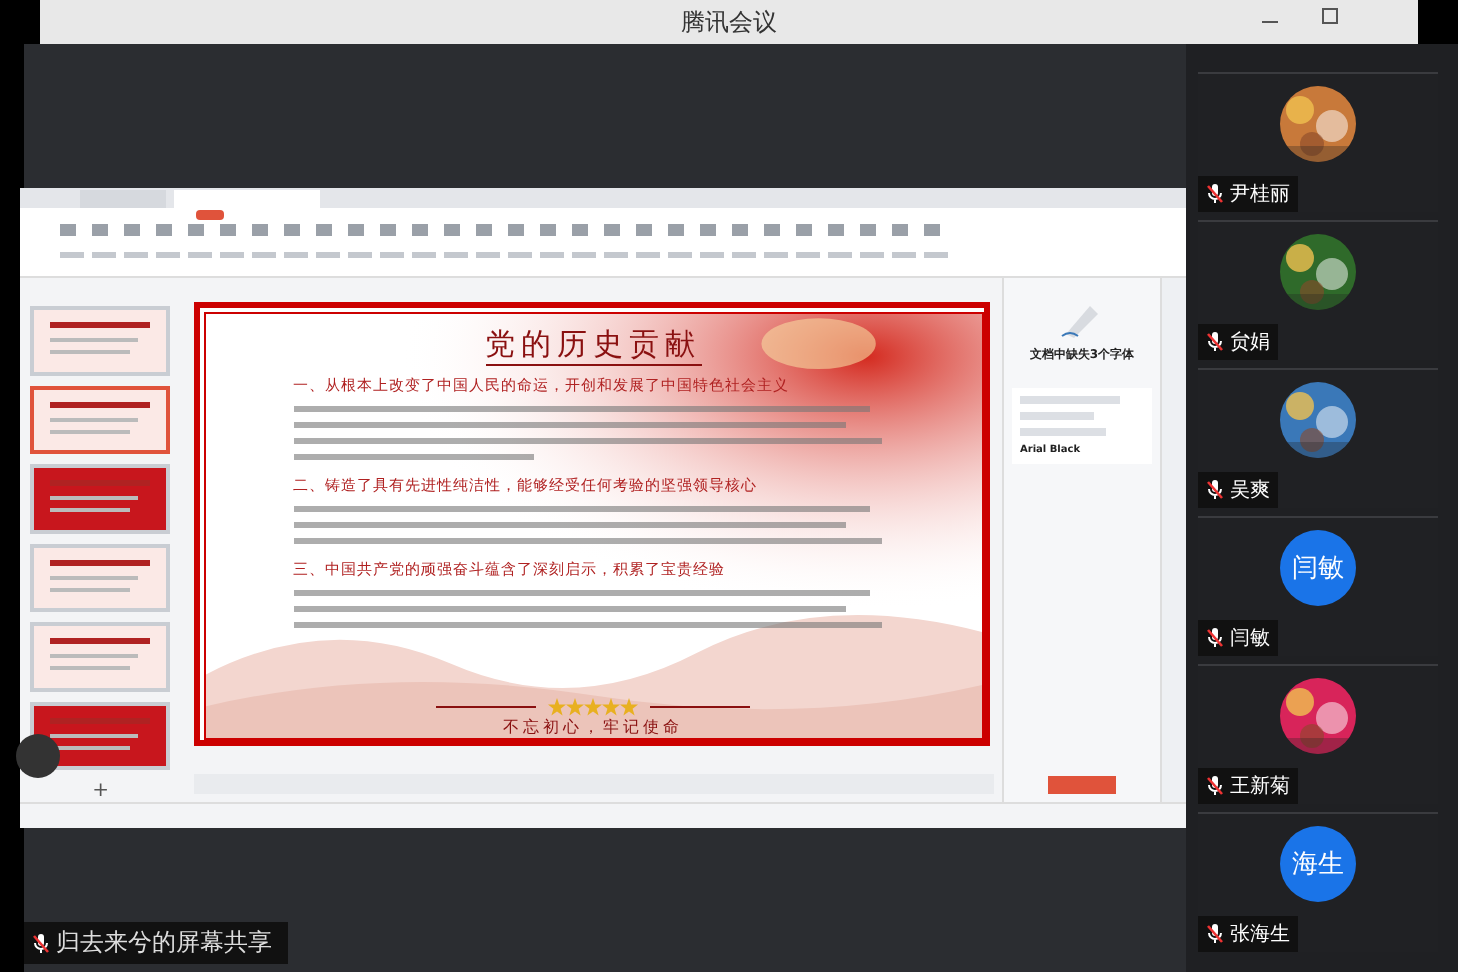  I want to click on avatar-initials: 闫敏, so click(1318, 568).